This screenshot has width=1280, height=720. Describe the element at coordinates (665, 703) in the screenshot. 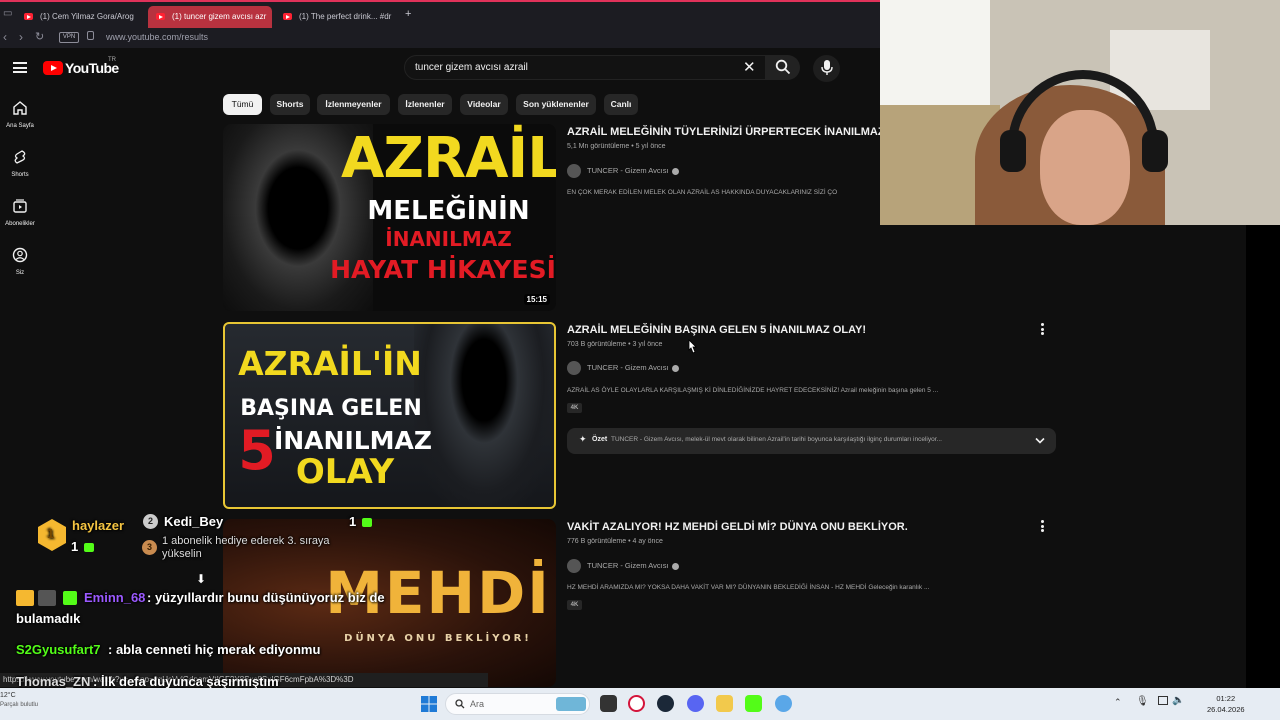

I see `steam-icon` at that location.